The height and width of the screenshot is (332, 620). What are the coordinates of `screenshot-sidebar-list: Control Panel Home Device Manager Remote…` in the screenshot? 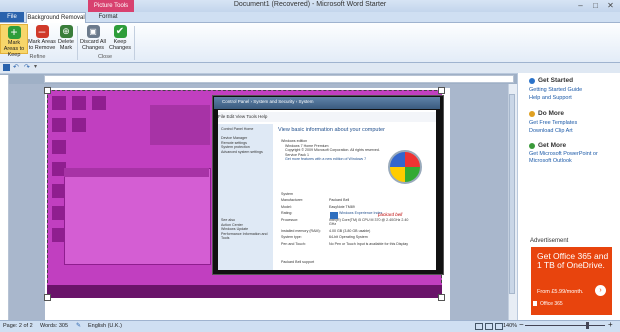 It's located at (245, 184).